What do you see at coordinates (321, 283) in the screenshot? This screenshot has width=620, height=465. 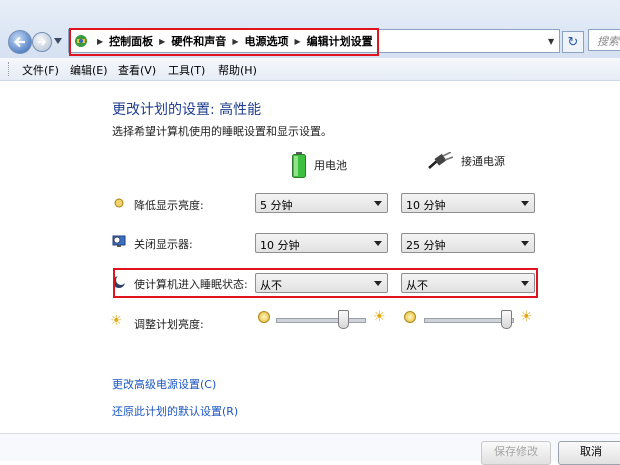 I see `sleep-battery-select: 从不` at bounding box center [321, 283].